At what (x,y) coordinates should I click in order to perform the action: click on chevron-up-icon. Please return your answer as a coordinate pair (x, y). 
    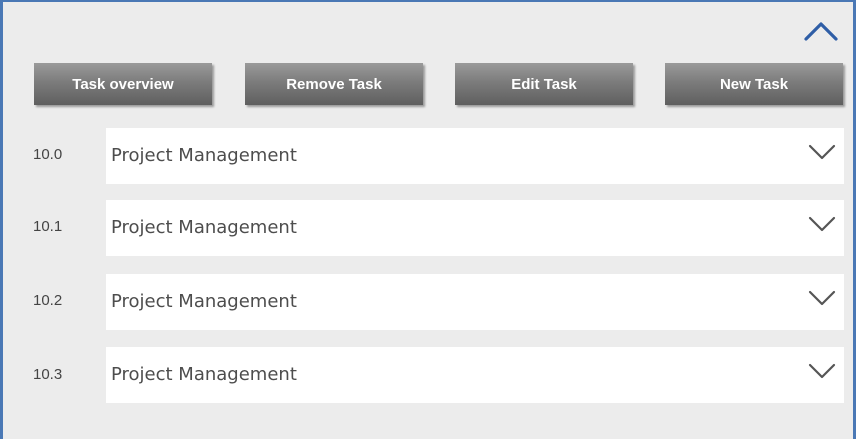
    Looking at the image, I should click on (821, 31).